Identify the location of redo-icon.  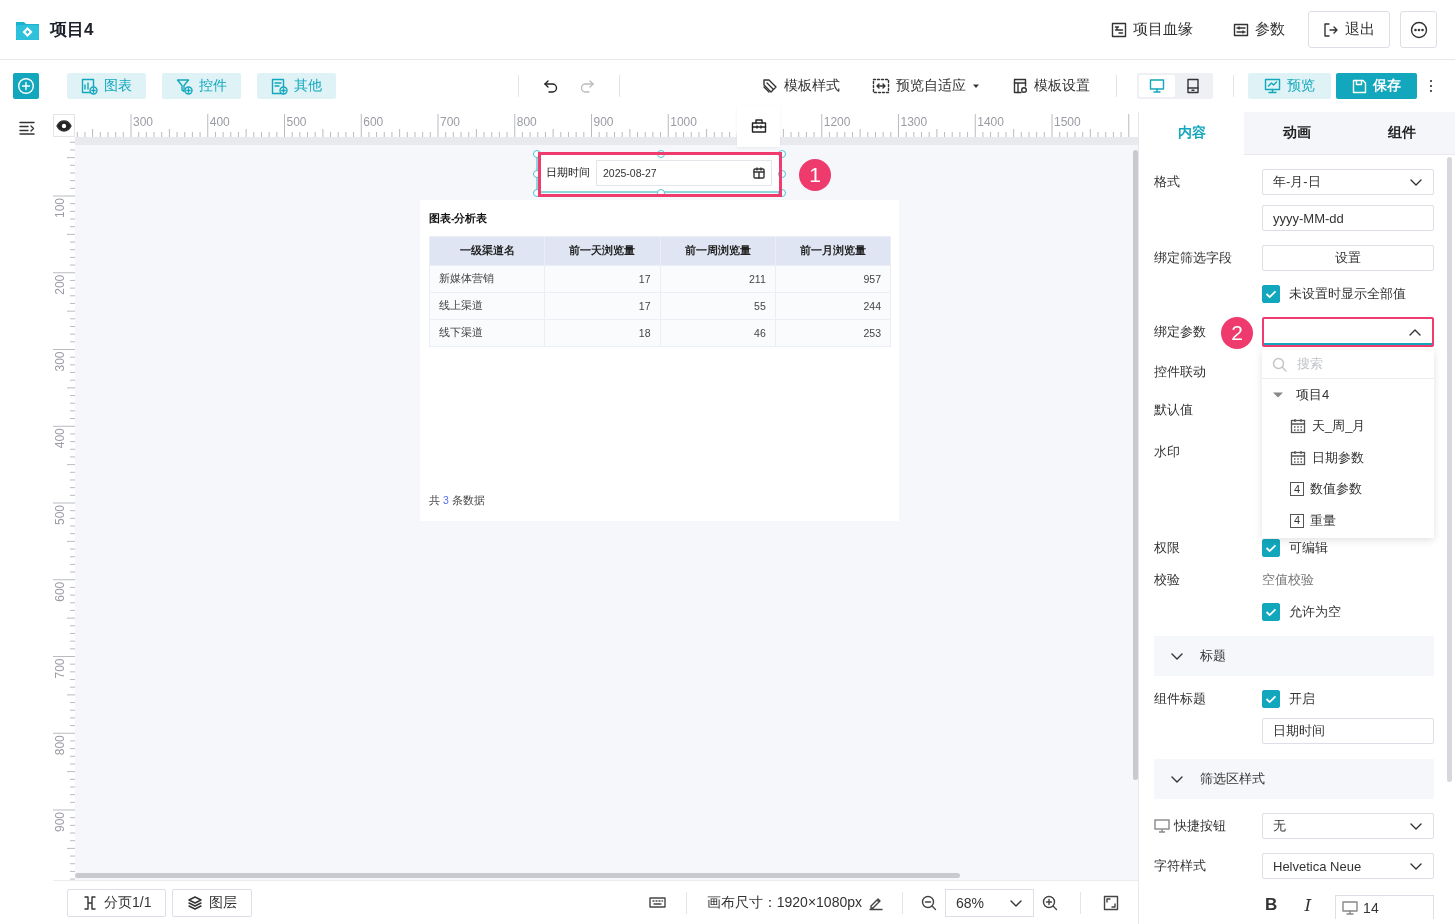
(587, 86).